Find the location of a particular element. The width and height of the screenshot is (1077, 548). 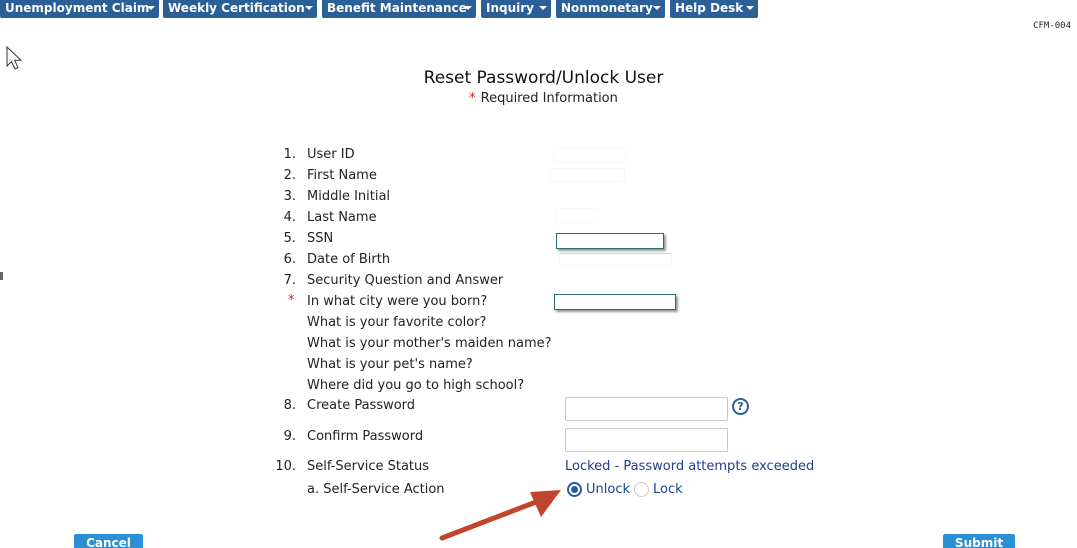

annotation-arrow-icon is located at coordinates (500, 515).